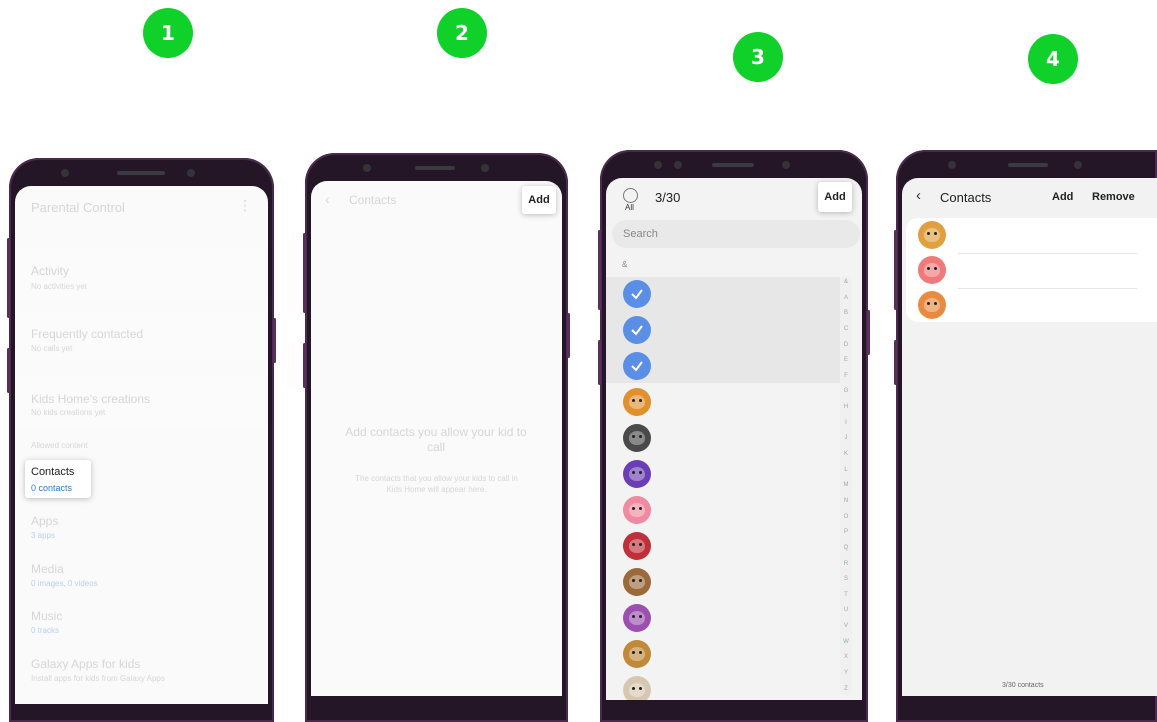  I want to click on index-letter: L, so click(845, 470).